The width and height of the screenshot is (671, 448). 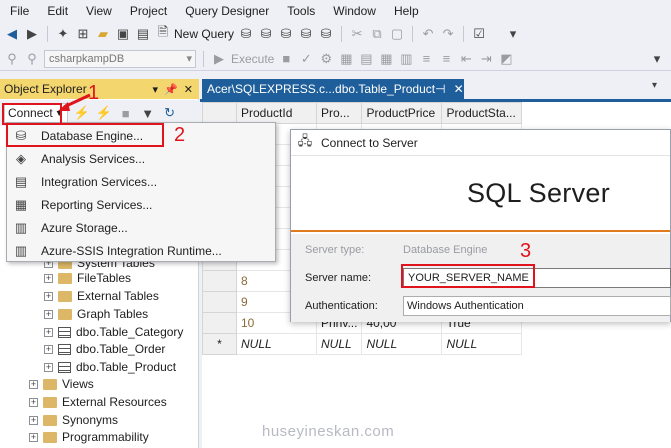 What do you see at coordinates (286, 34) in the screenshot?
I see `dmx-query-icon: ⛁` at bounding box center [286, 34].